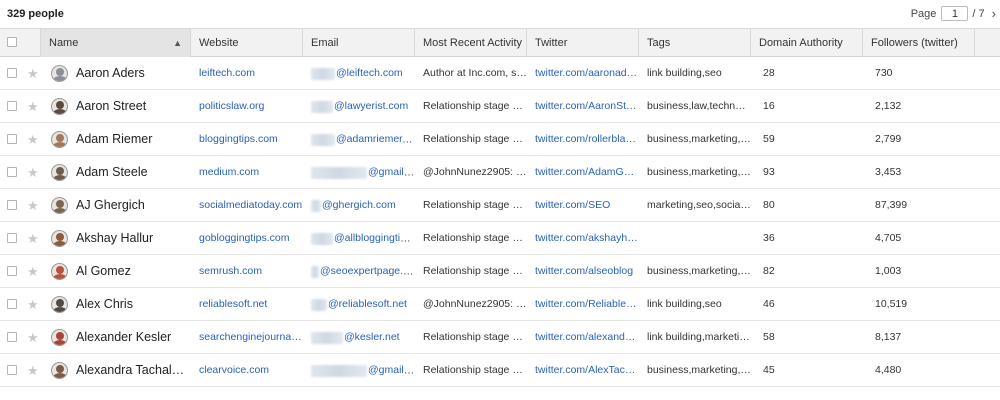 This screenshot has height=400, width=1000. What do you see at coordinates (583, 238) in the screenshot?
I see `twitter-link: twitter.com/akshayhallur` at bounding box center [583, 238].